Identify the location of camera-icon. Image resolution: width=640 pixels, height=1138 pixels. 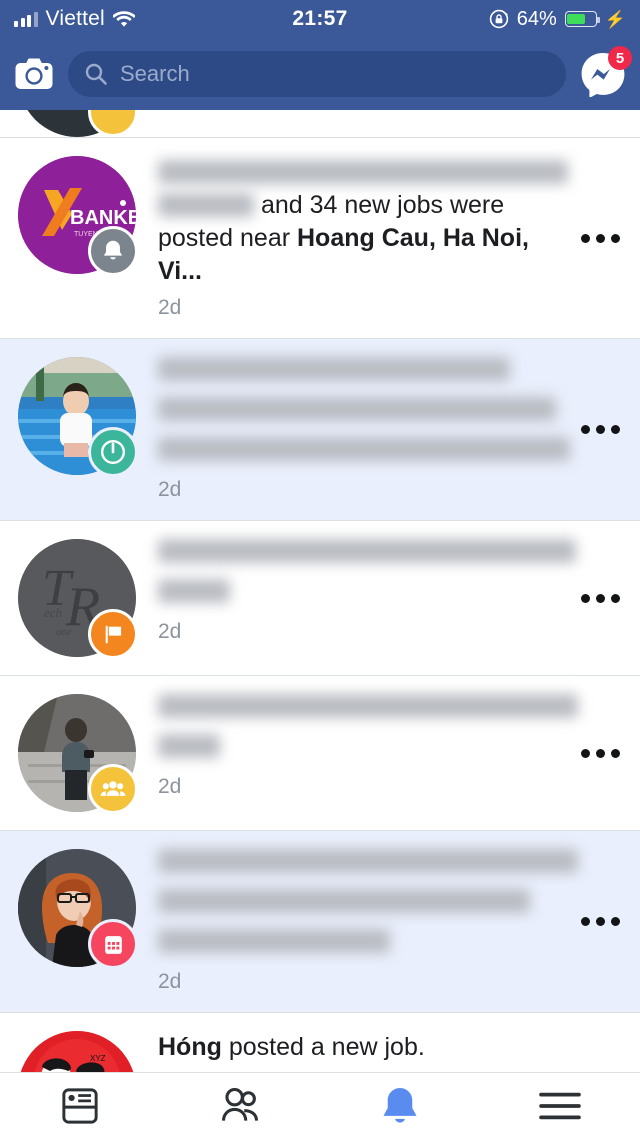
(34, 74).